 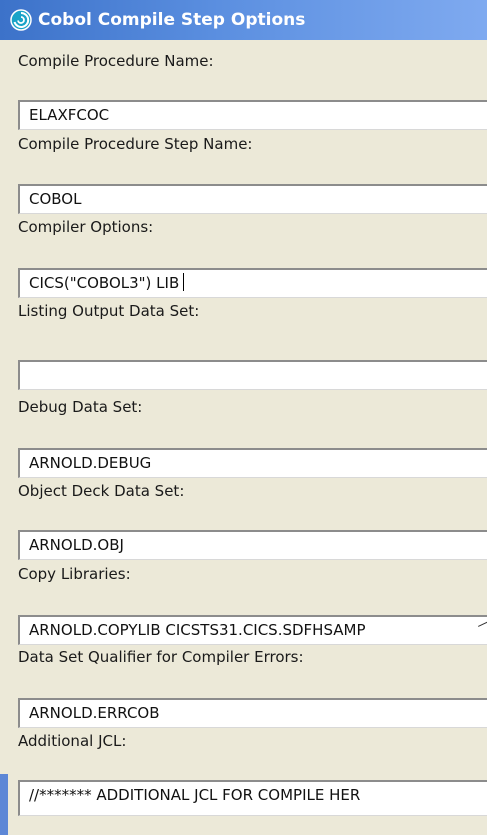 I want to click on swirl-app-icon, so click(x=21, y=20).